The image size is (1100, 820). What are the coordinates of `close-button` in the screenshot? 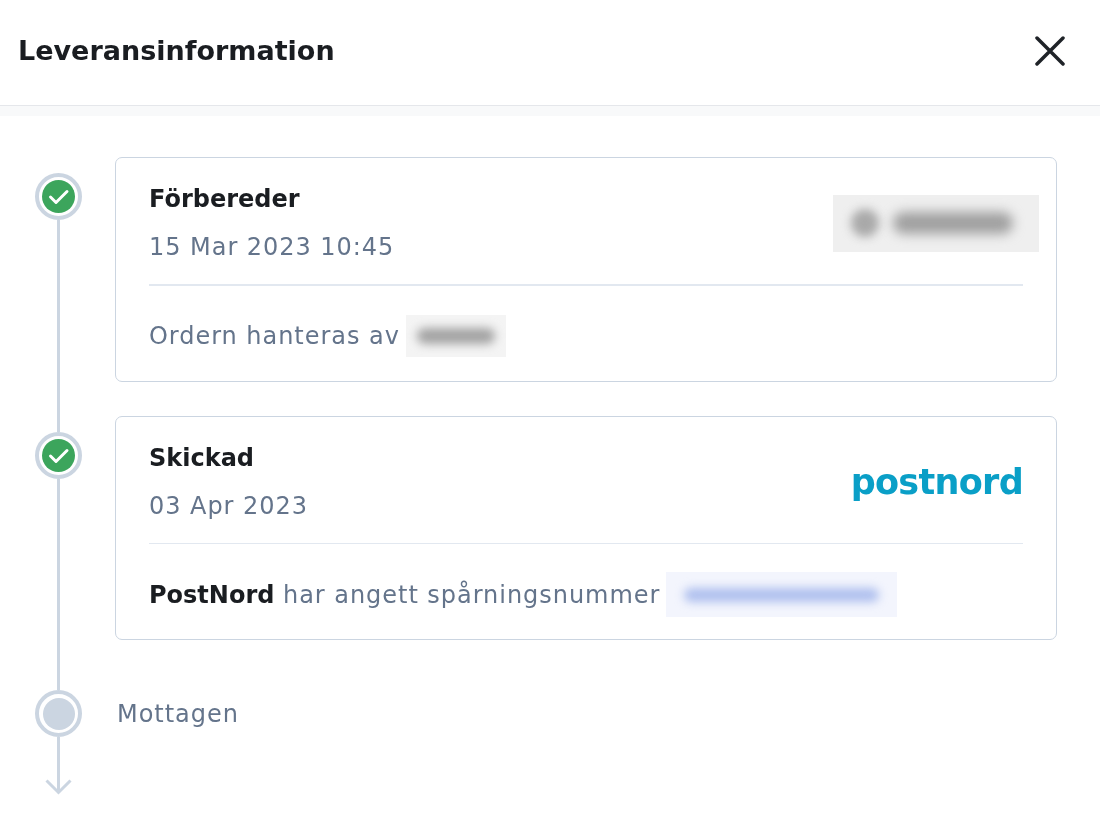 It's located at (1050, 50).